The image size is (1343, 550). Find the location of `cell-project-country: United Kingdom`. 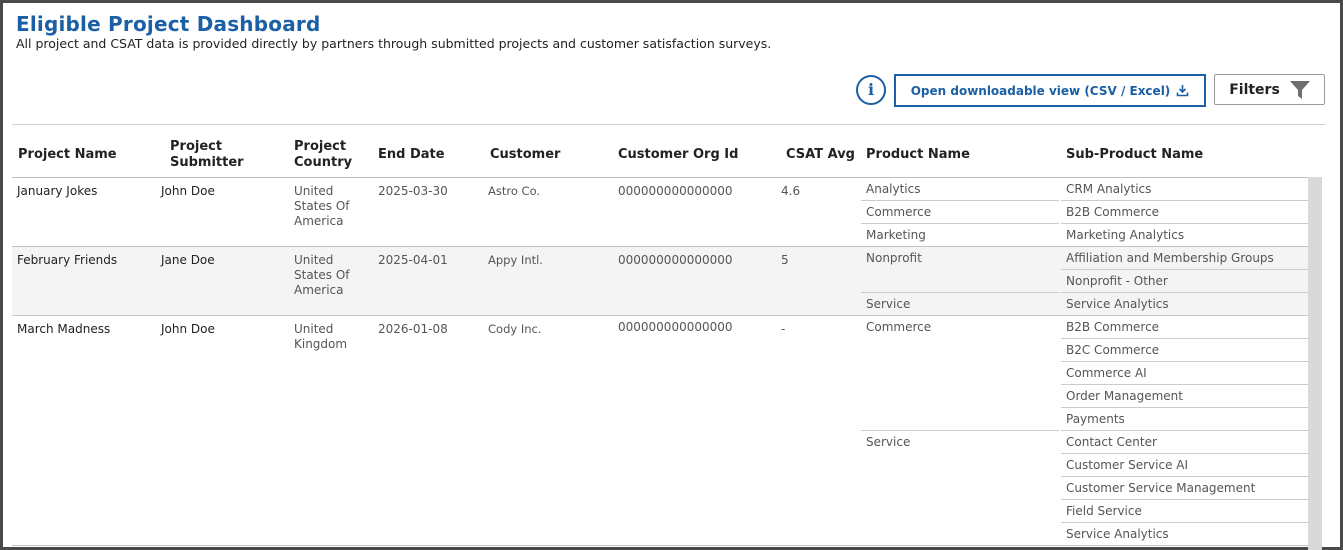

cell-project-country: United Kingdom is located at coordinates (321, 336).